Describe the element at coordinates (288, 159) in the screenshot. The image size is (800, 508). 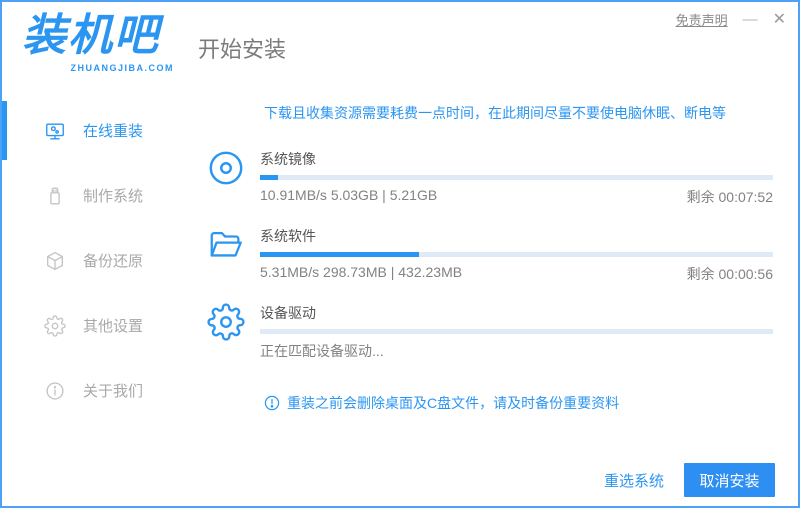
I see `task-title: 系统镜像` at that location.